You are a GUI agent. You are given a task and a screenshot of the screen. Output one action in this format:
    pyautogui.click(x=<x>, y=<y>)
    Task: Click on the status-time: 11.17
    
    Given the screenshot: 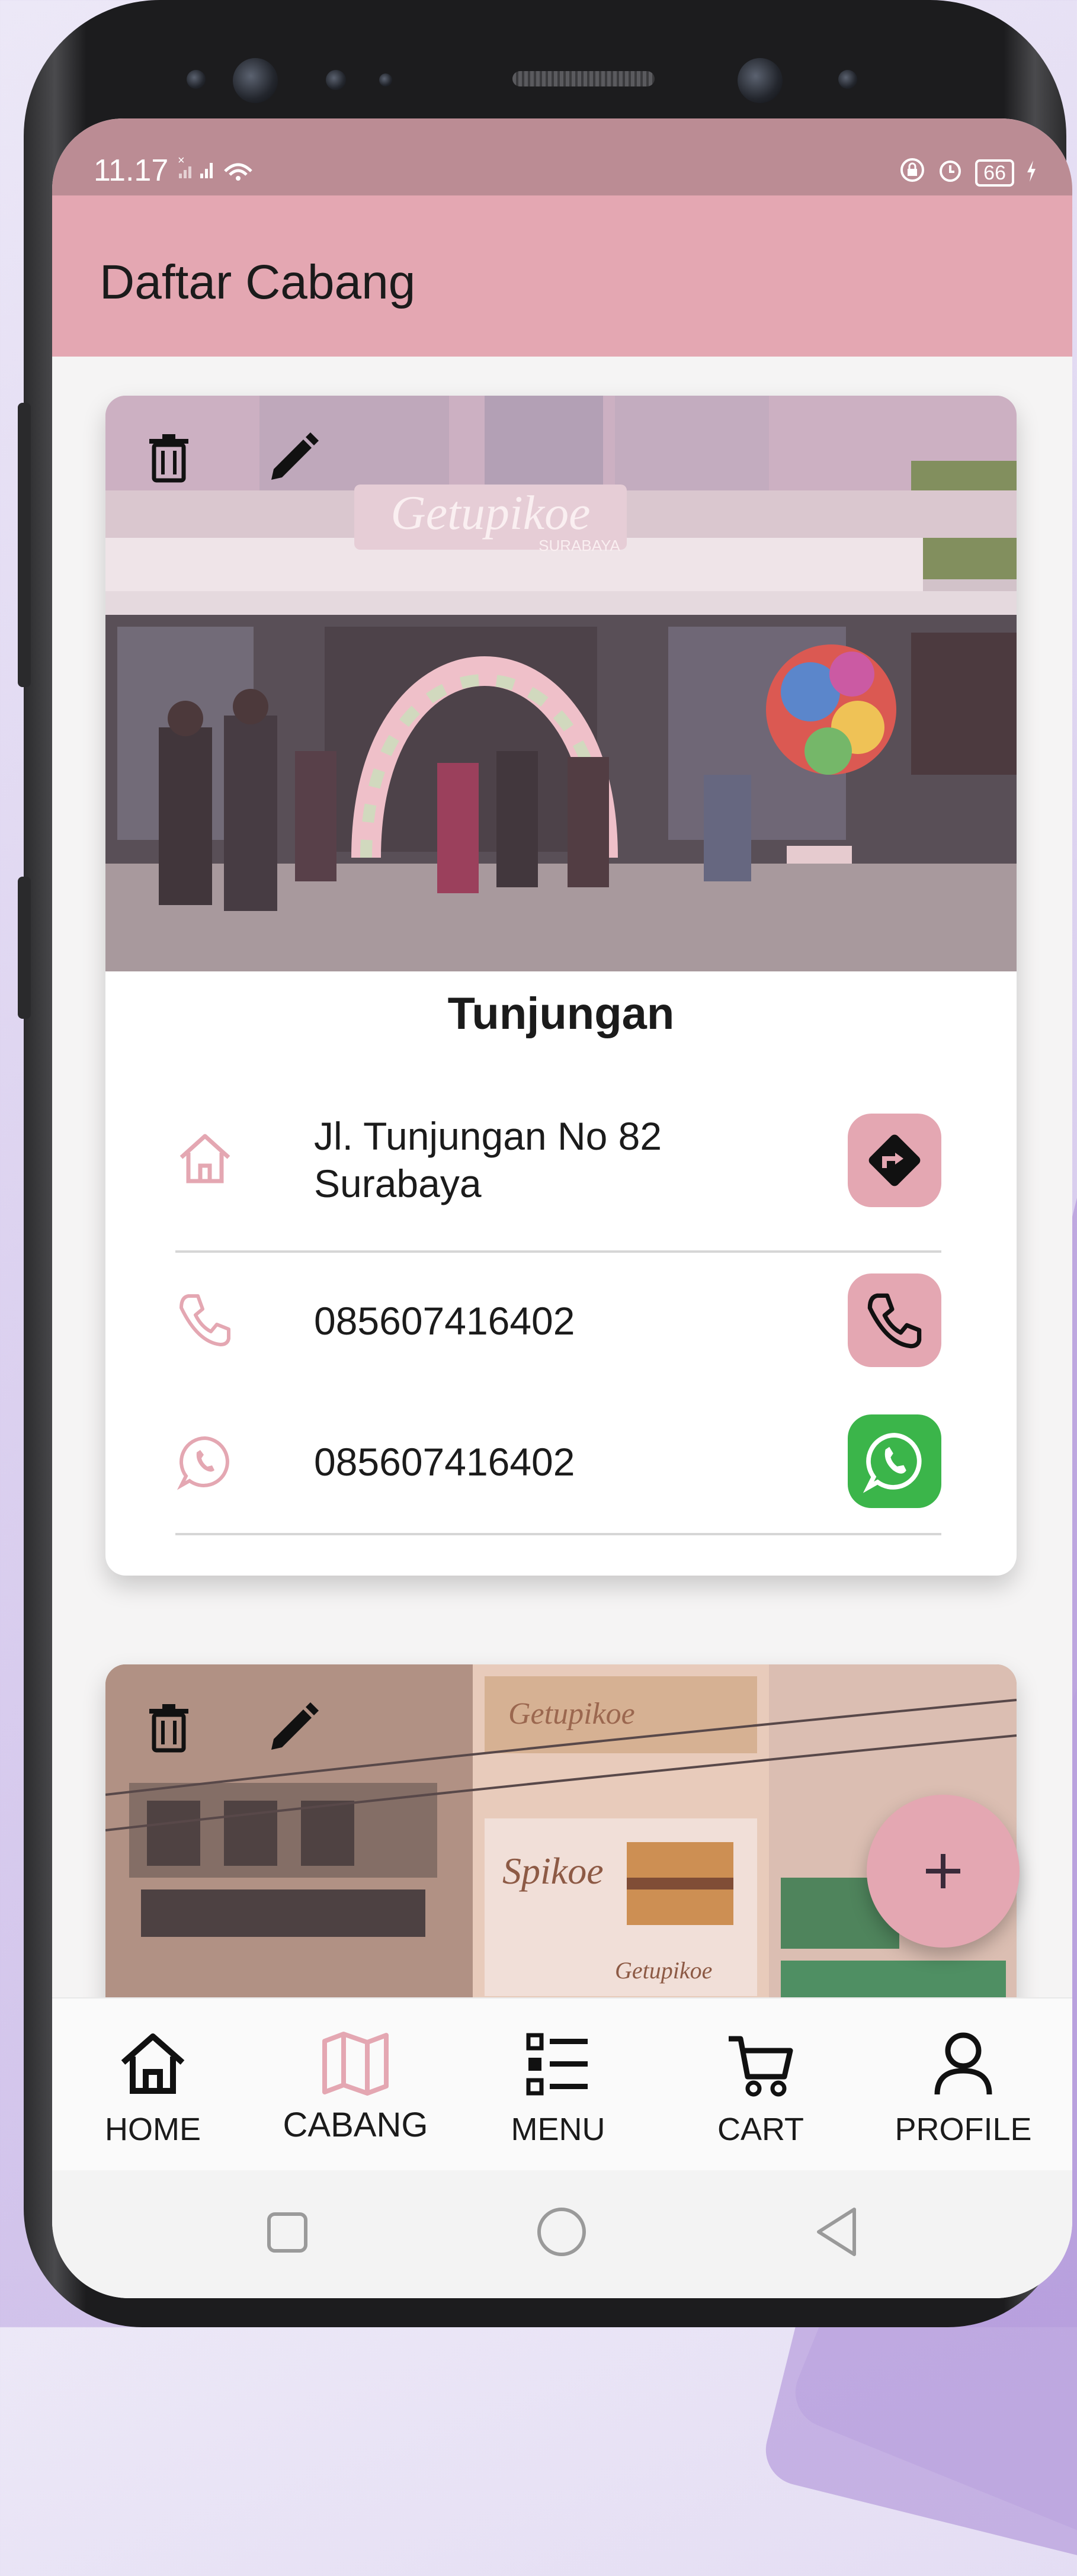 What is the action you would take?
    pyautogui.click(x=131, y=170)
    